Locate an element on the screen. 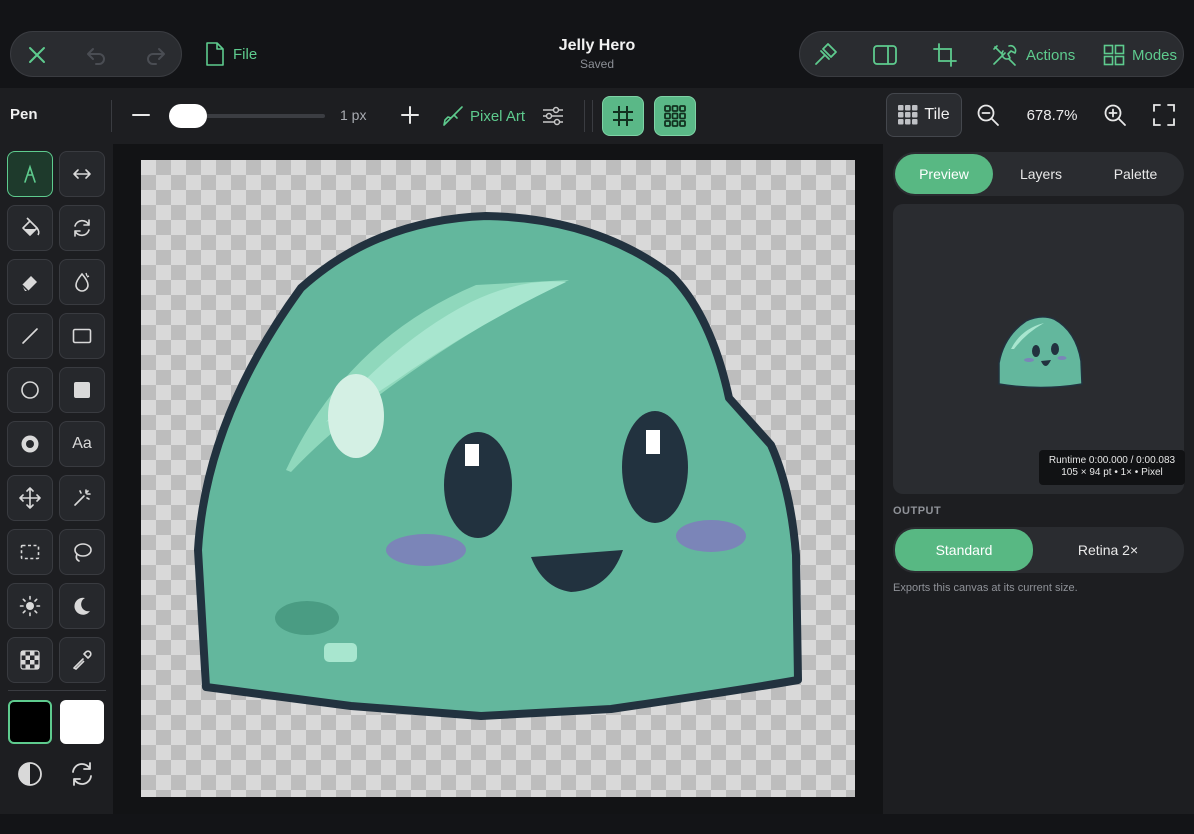 This screenshot has width=1194, height=834. blur-tool is located at coordinates (82, 282).